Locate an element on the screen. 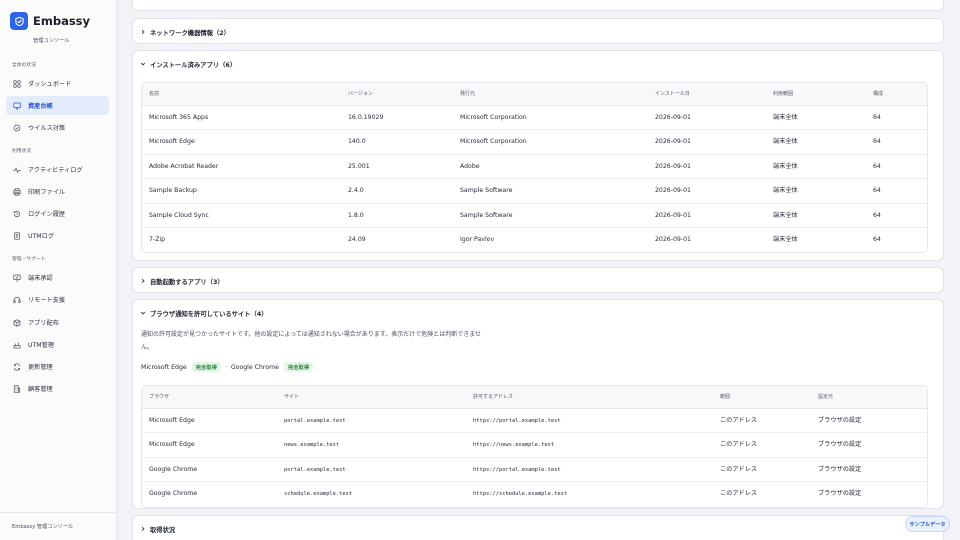 The height and width of the screenshot is (540, 960). sidebar-item-label: 端末承認 is located at coordinates (40, 278).